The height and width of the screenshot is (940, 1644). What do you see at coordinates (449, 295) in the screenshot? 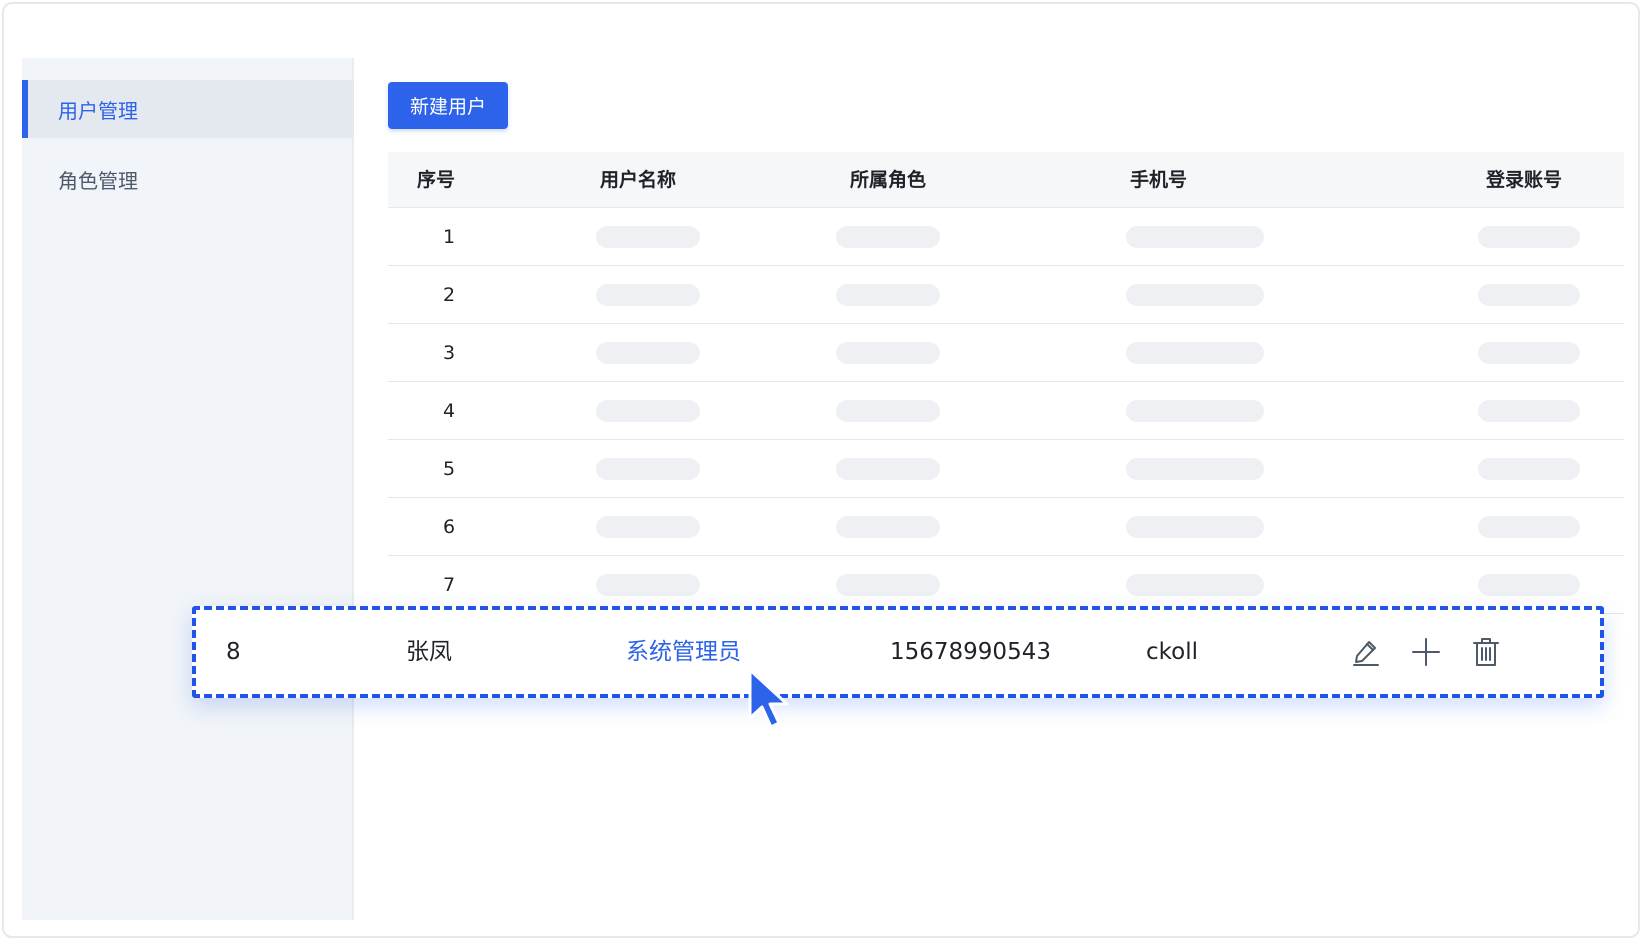
I see `row-index: 2` at bounding box center [449, 295].